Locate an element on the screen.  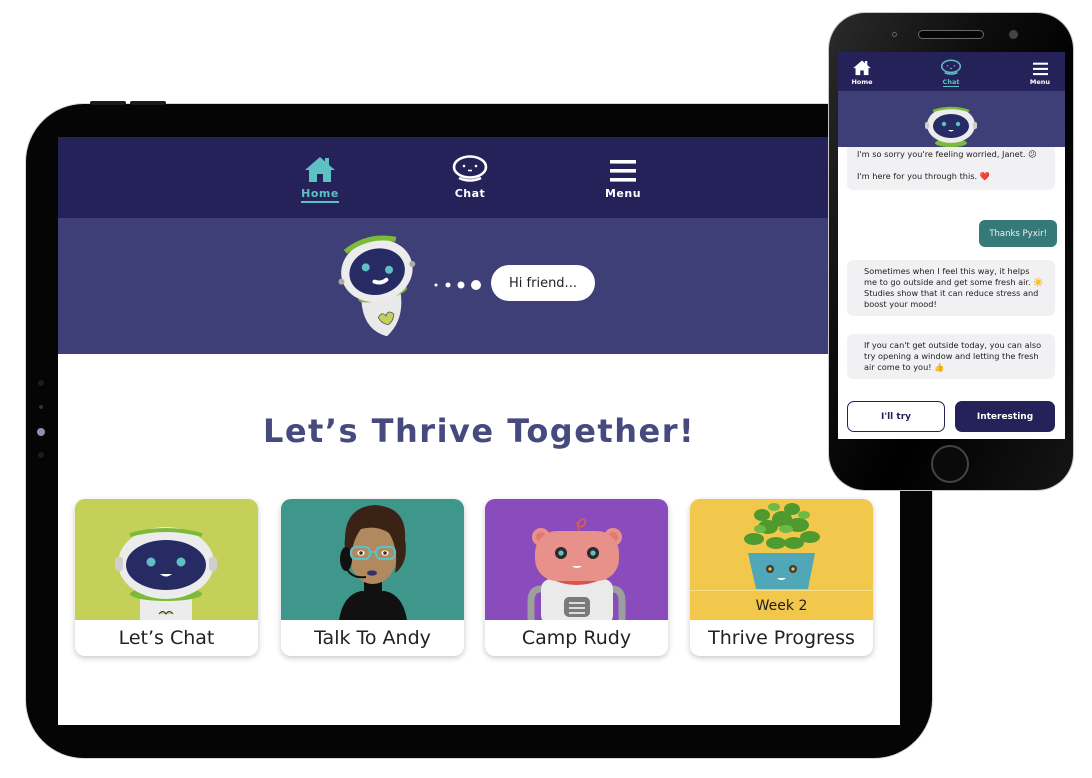
quick-reply-ill-try: I'll try is located at coordinates (896, 416).